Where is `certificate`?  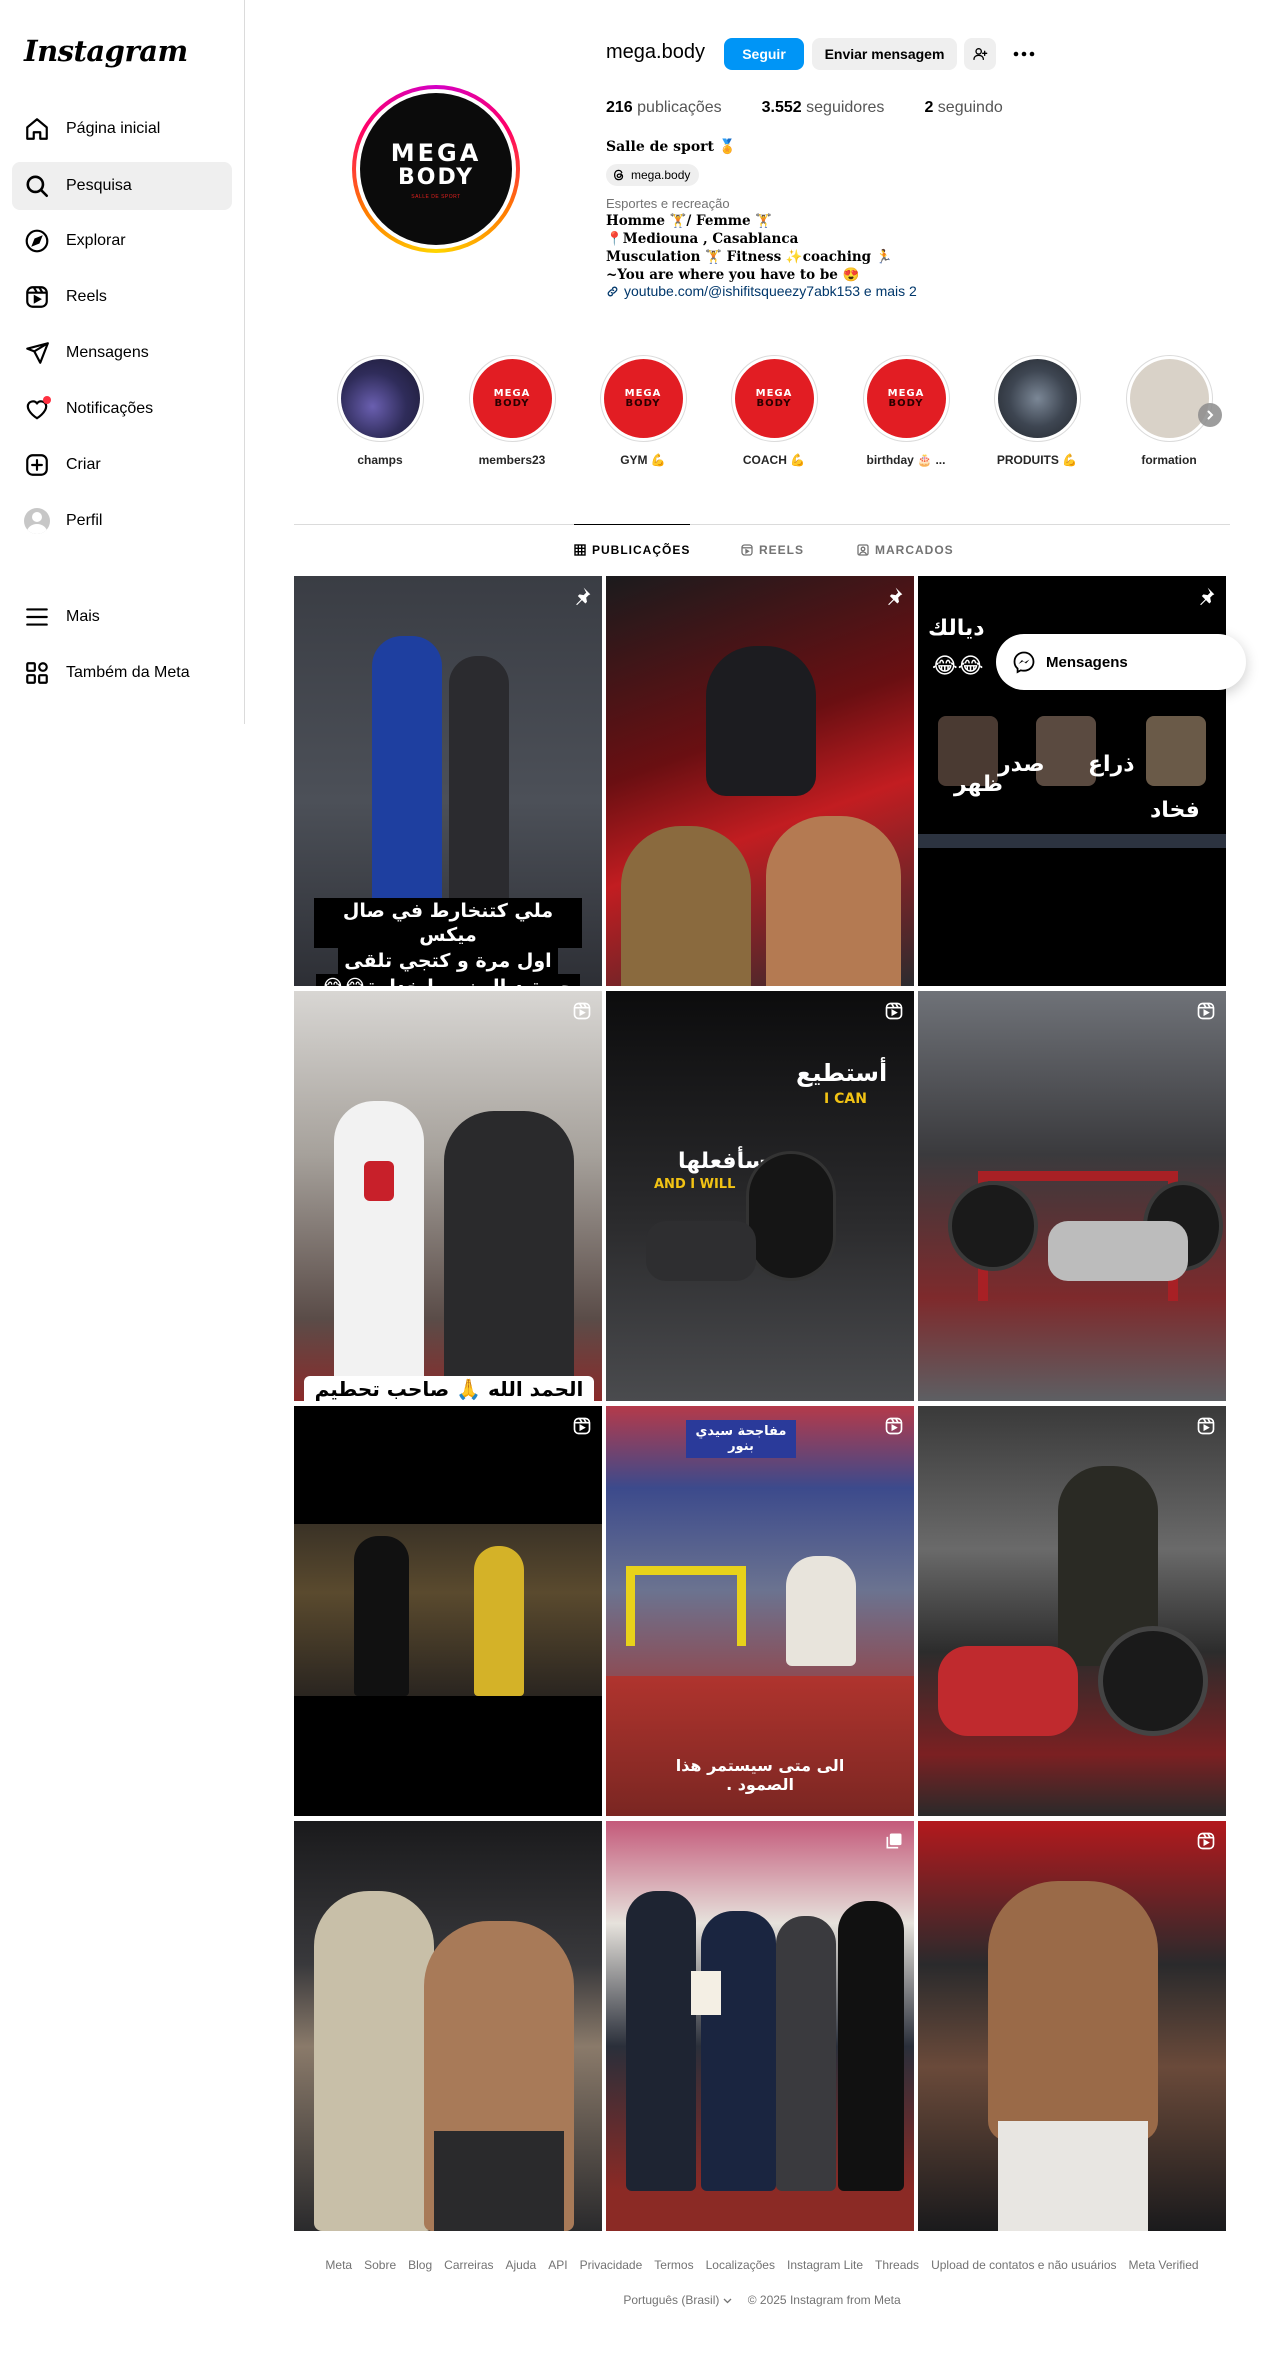
certificate is located at coordinates (706, 1993).